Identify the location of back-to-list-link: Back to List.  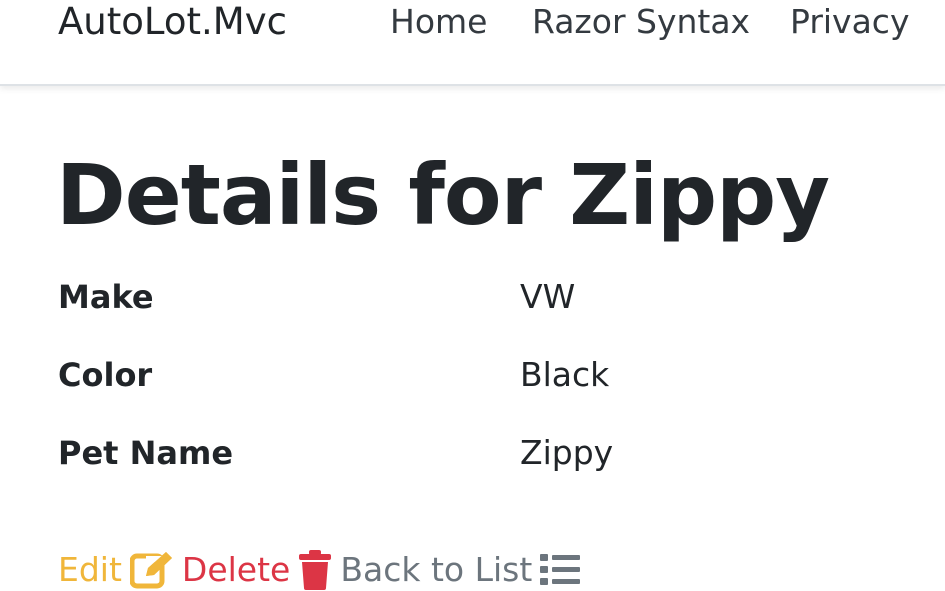
(460, 569).